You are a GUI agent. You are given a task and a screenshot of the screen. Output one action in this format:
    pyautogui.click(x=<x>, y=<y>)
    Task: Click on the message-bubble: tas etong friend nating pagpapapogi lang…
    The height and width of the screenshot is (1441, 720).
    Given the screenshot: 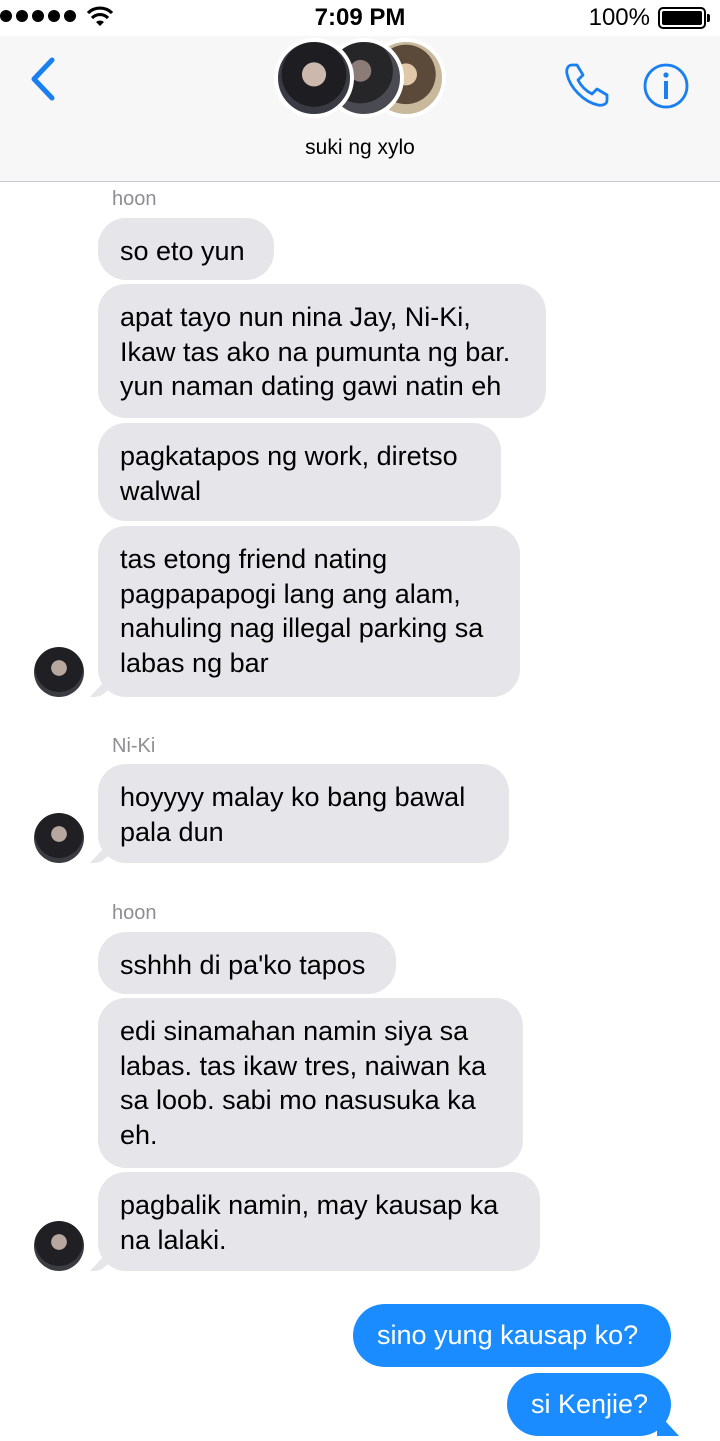 What is the action you would take?
    pyautogui.click(x=309, y=611)
    